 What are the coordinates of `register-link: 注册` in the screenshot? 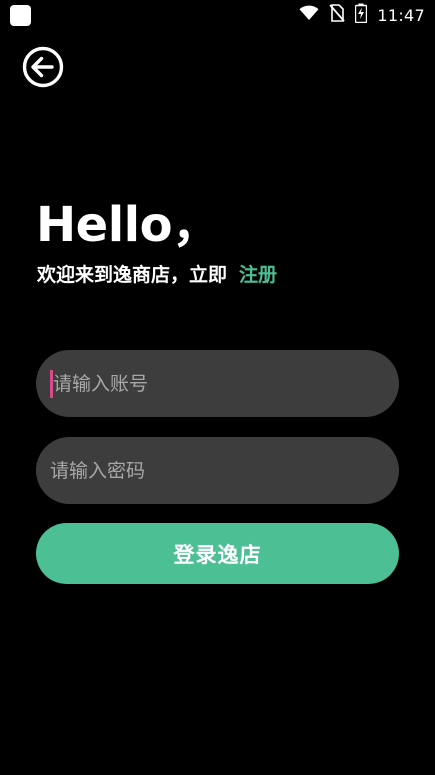 It's located at (258, 275).